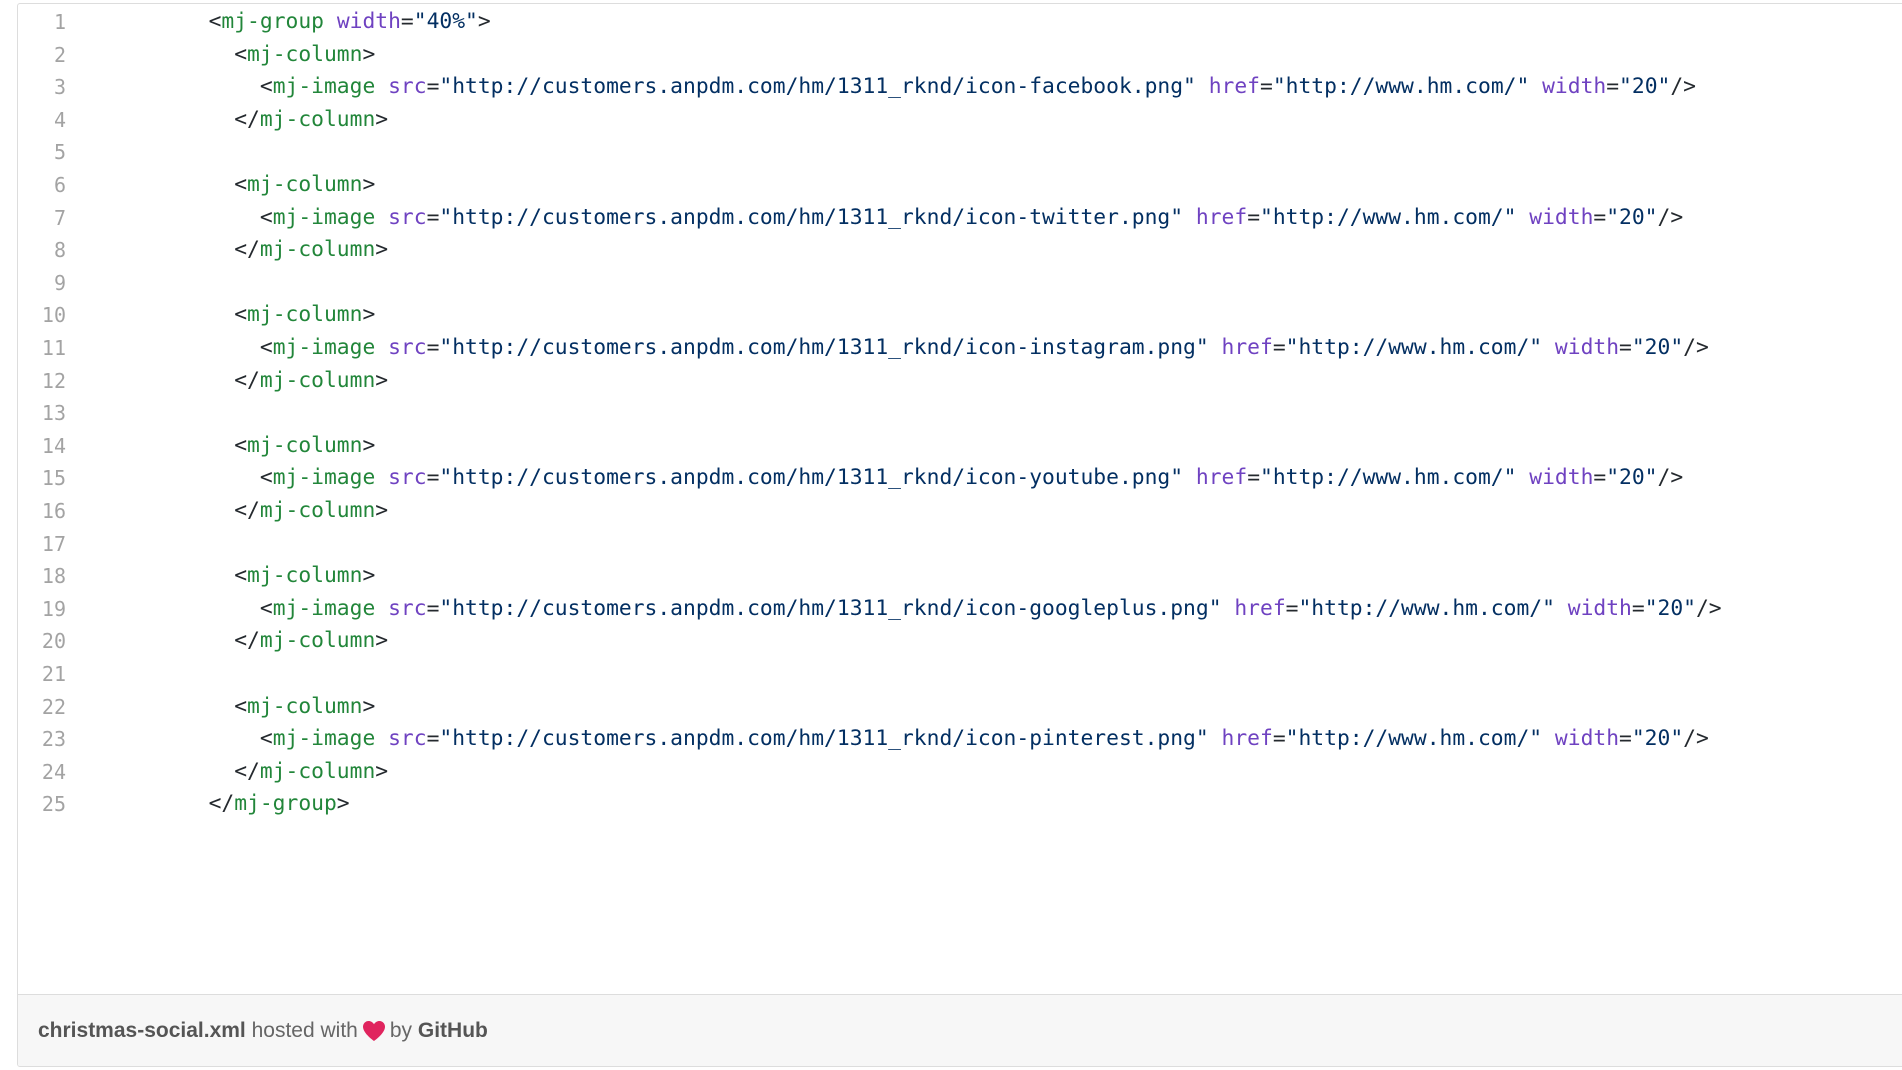 Image resolution: width=1902 pixels, height=1070 pixels. Describe the element at coordinates (1561, 478) in the screenshot. I see `code-token: width` at that location.